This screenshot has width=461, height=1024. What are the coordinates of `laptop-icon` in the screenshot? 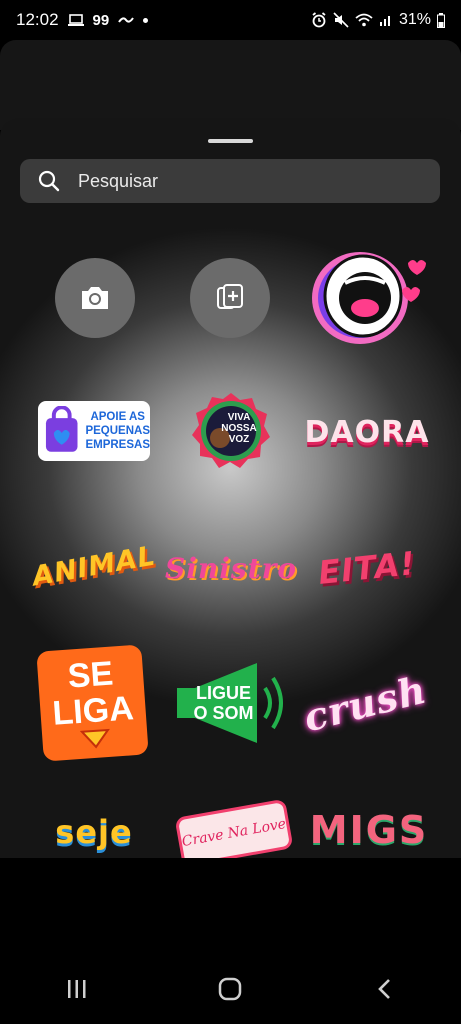 It's located at (75, 20).